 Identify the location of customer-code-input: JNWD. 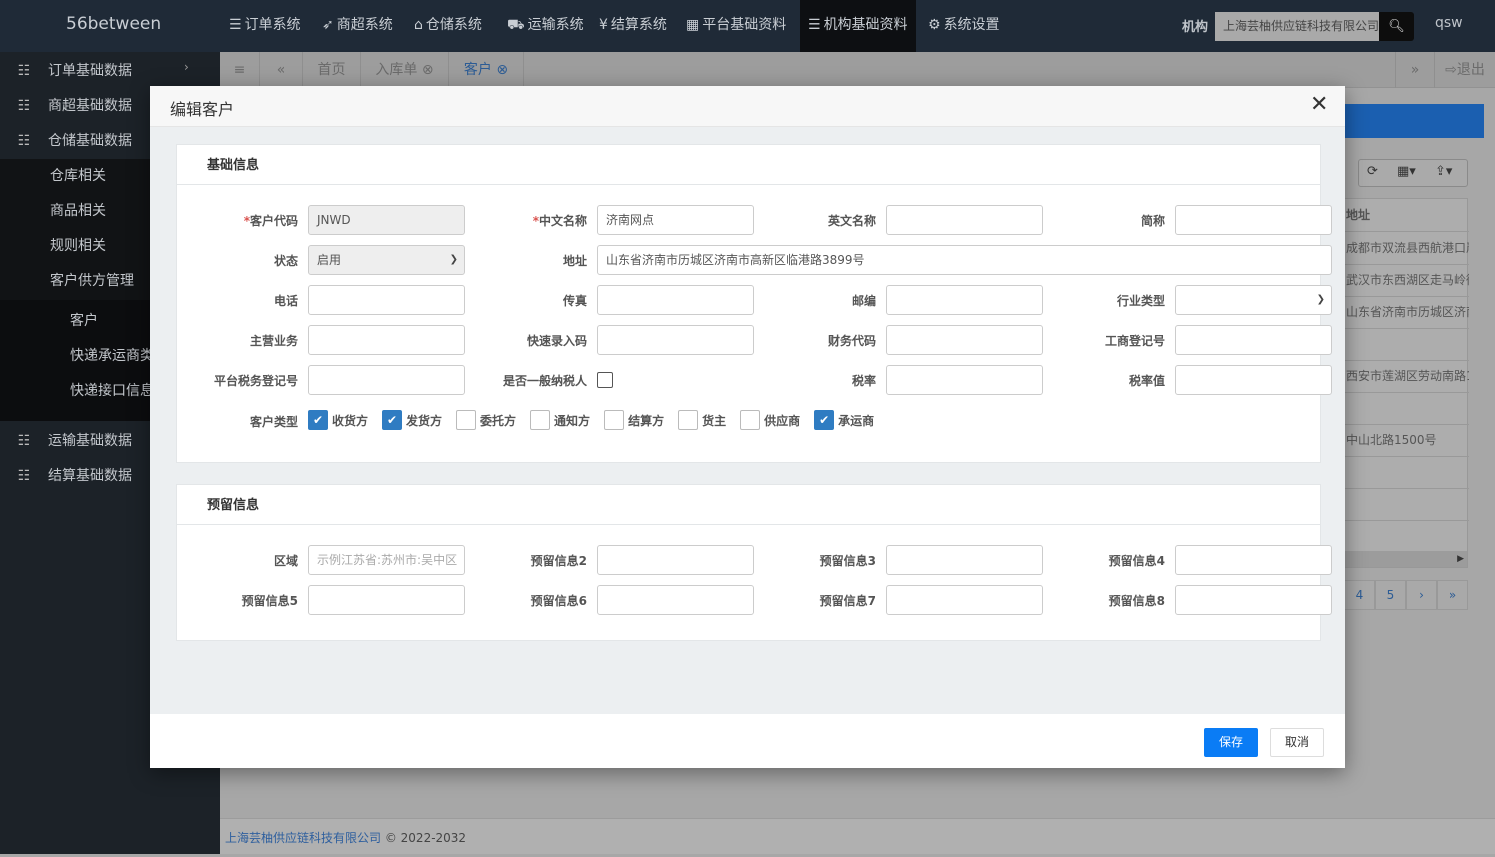
(386, 220).